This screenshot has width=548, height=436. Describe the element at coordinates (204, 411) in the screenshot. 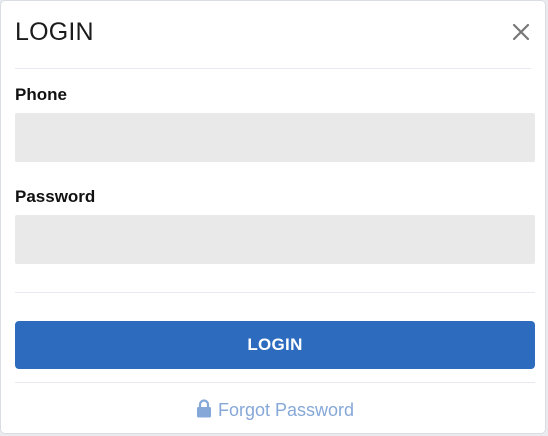

I see `lock-icon` at that location.